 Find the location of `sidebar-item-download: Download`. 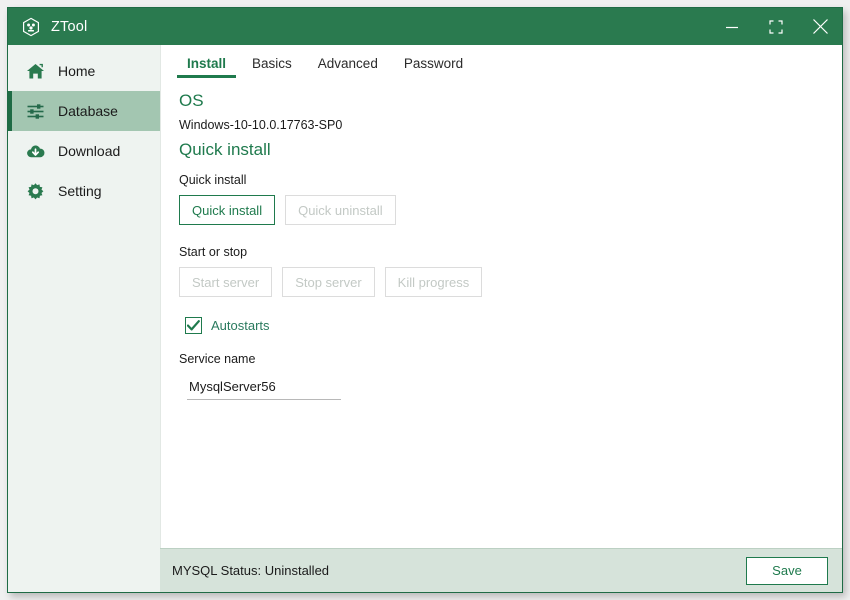

sidebar-item-download: Download is located at coordinates (84, 151).